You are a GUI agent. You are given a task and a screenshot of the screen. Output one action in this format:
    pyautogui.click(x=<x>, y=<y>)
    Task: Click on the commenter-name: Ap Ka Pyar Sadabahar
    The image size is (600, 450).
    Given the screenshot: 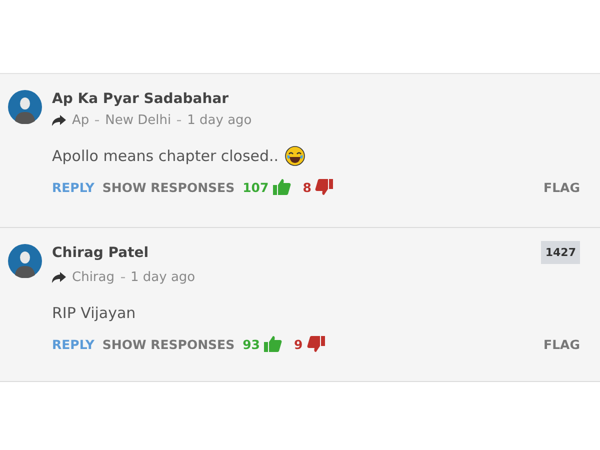 What is the action you would take?
    pyautogui.click(x=140, y=99)
    